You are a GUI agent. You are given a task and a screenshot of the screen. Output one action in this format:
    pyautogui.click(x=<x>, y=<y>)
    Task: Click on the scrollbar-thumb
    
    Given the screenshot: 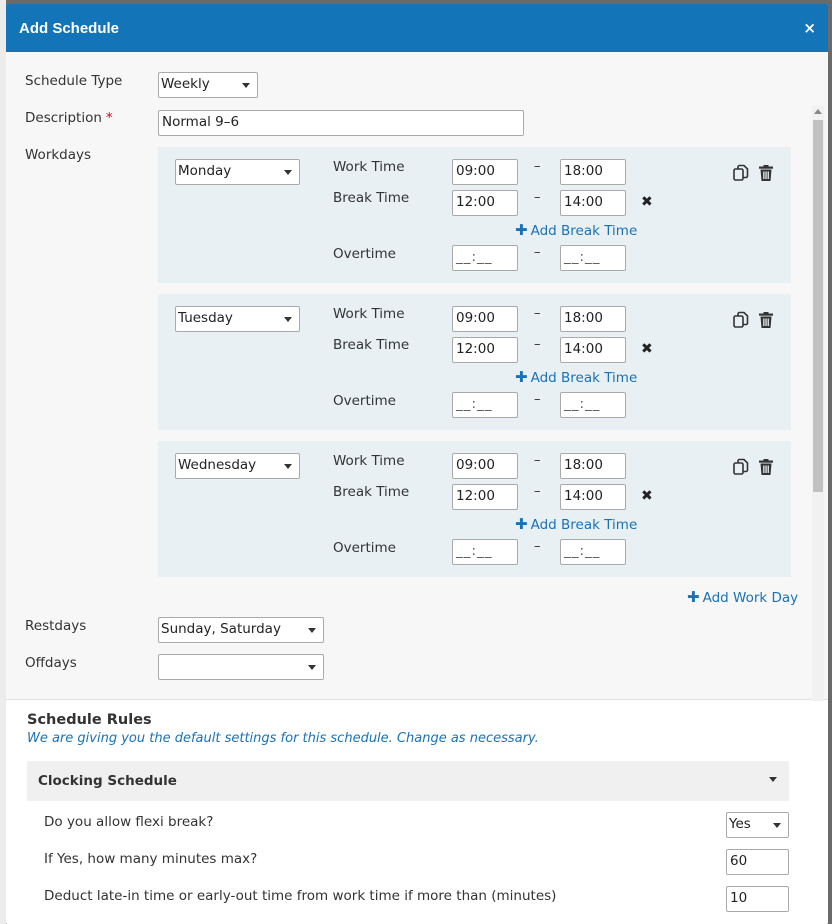 What is the action you would take?
    pyautogui.click(x=818, y=306)
    